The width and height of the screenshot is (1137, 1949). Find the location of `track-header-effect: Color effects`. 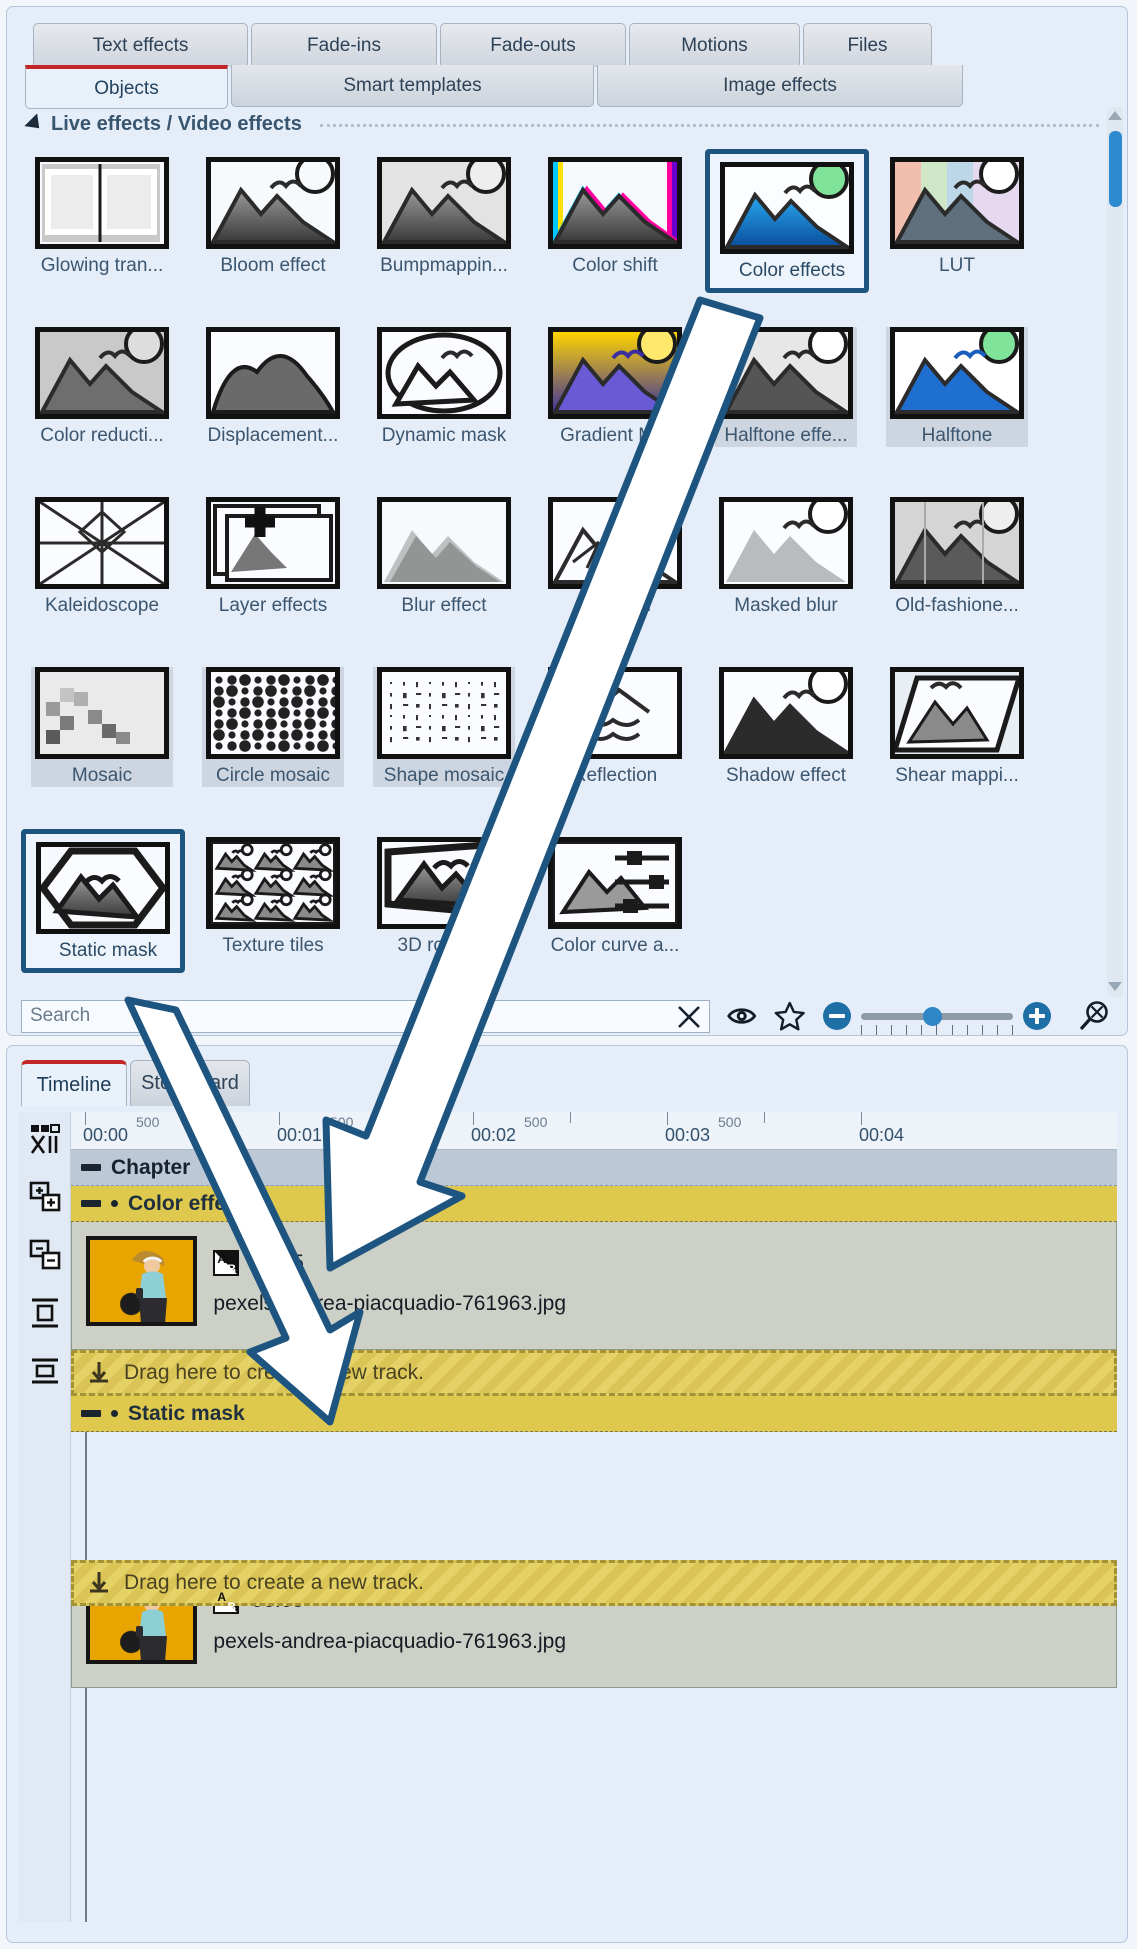

track-header-effect: Color effects is located at coordinates (594, 1204).